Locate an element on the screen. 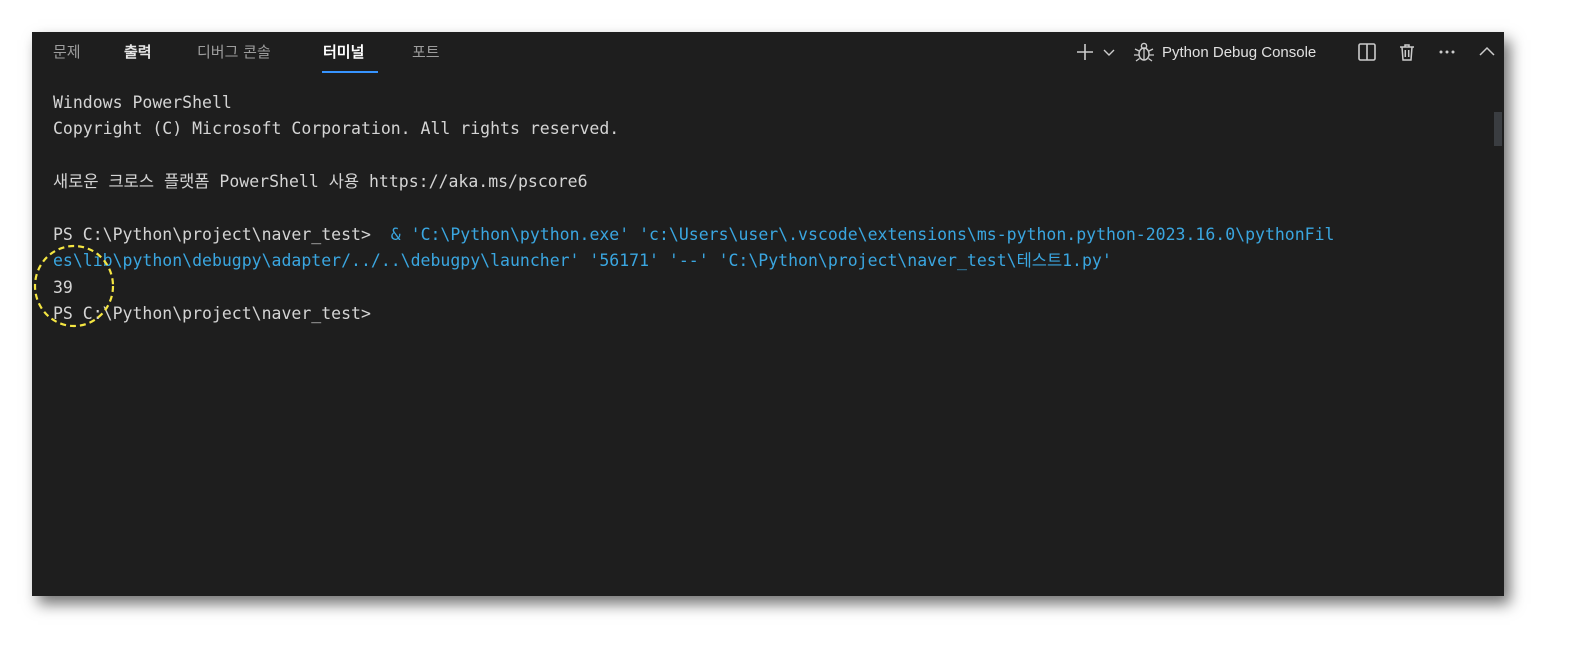  terminal-line-output: 39 is located at coordinates (63, 287).